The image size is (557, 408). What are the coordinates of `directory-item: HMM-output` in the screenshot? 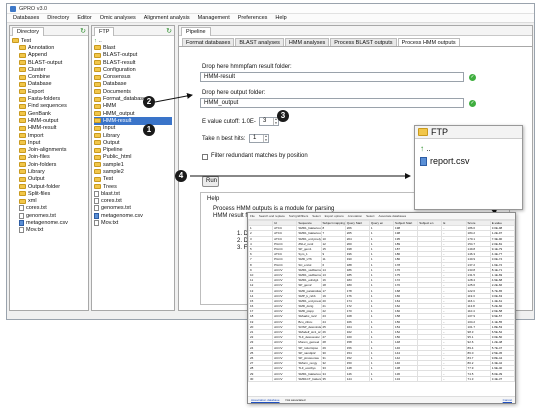 It's located at (49, 120).